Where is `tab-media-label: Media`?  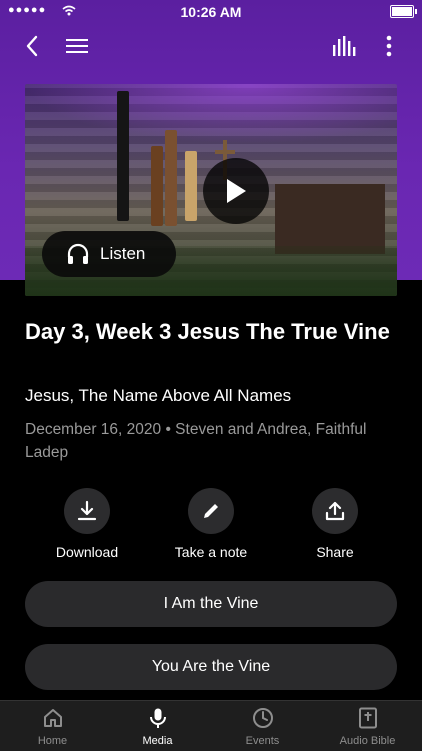 tab-media-label: Media is located at coordinates (157, 741).